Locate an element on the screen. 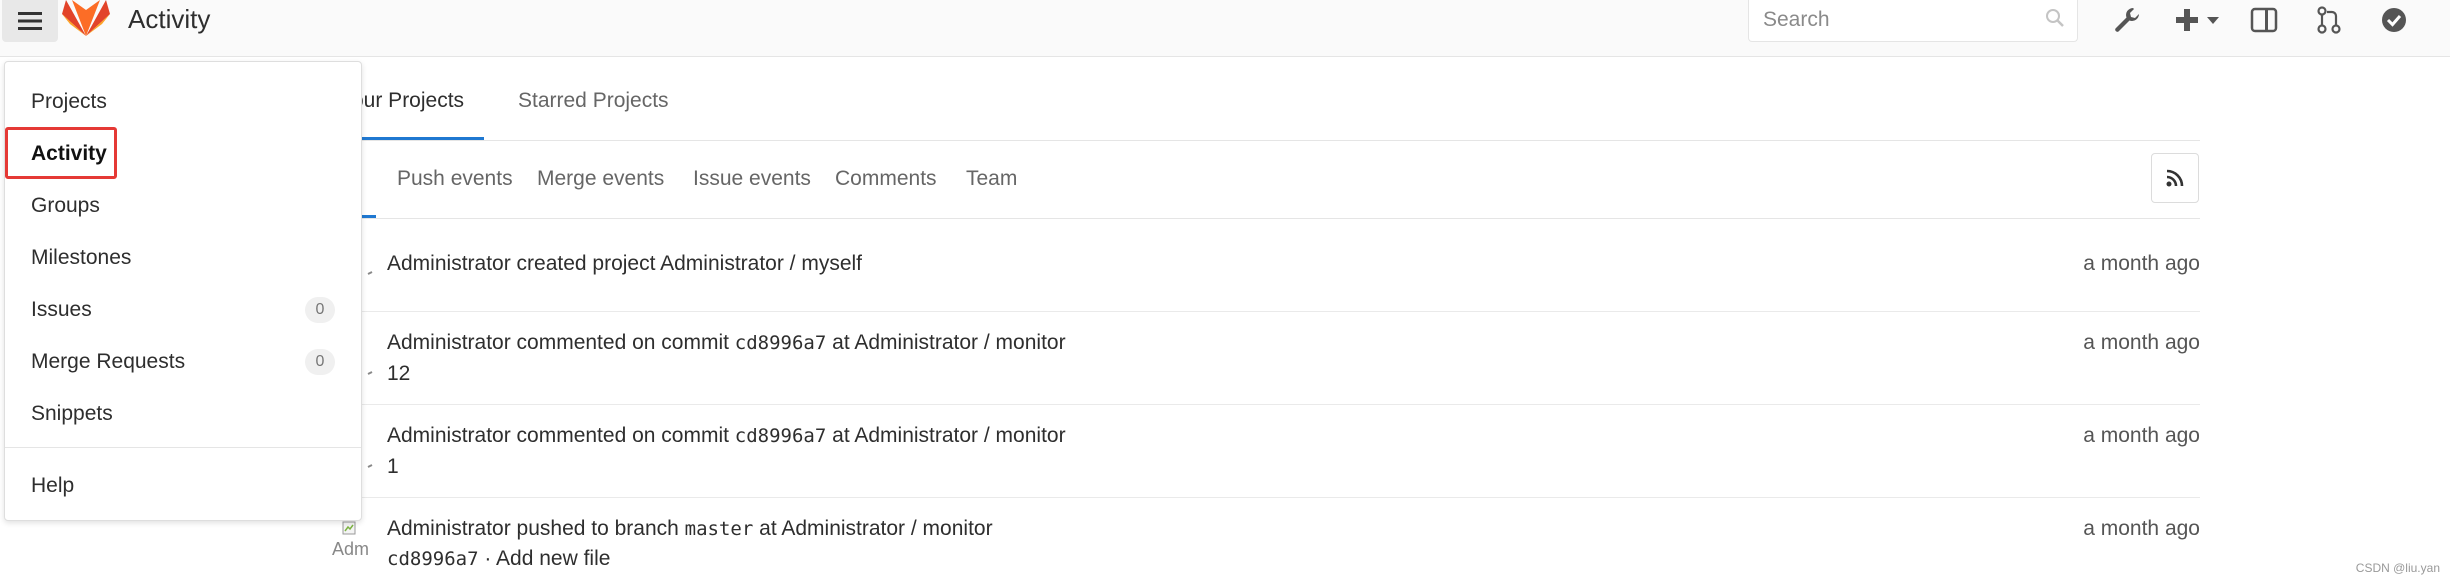 This screenshot has height=583, width=2450. dropdown-item-label: Snippets is located at coordinates (72, 413).